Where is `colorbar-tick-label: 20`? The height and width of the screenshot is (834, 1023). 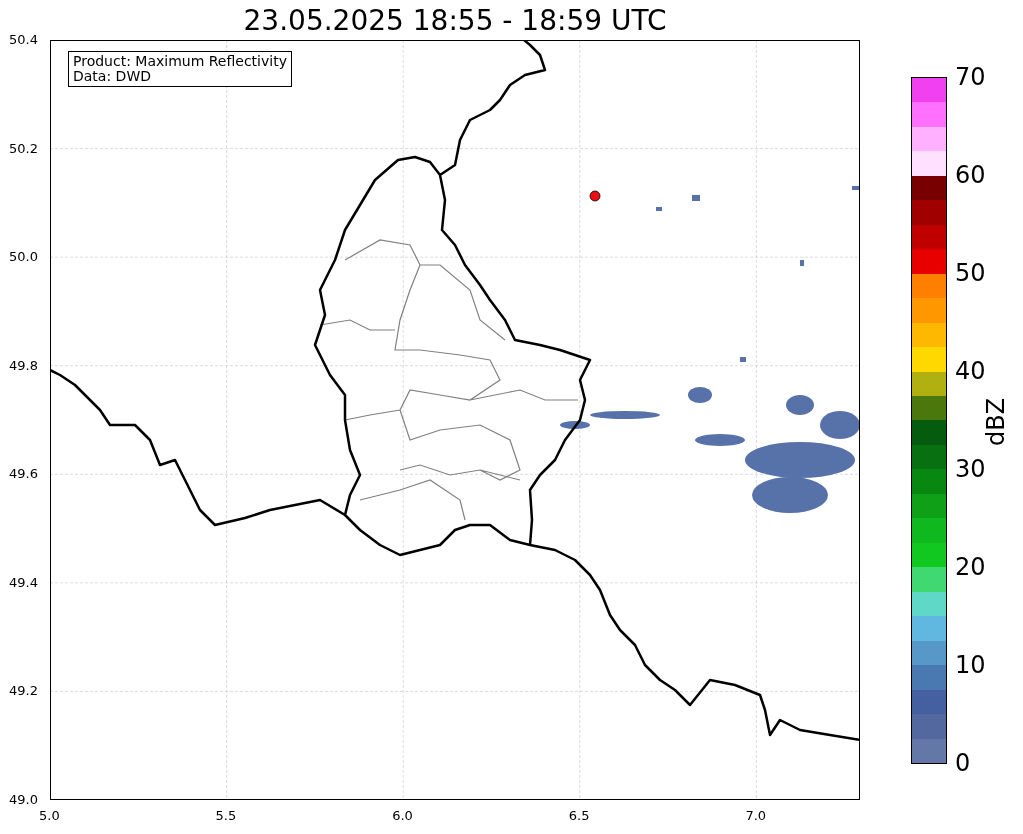 colorbar-tick-label: 20 is located at coordinates (970, 567).